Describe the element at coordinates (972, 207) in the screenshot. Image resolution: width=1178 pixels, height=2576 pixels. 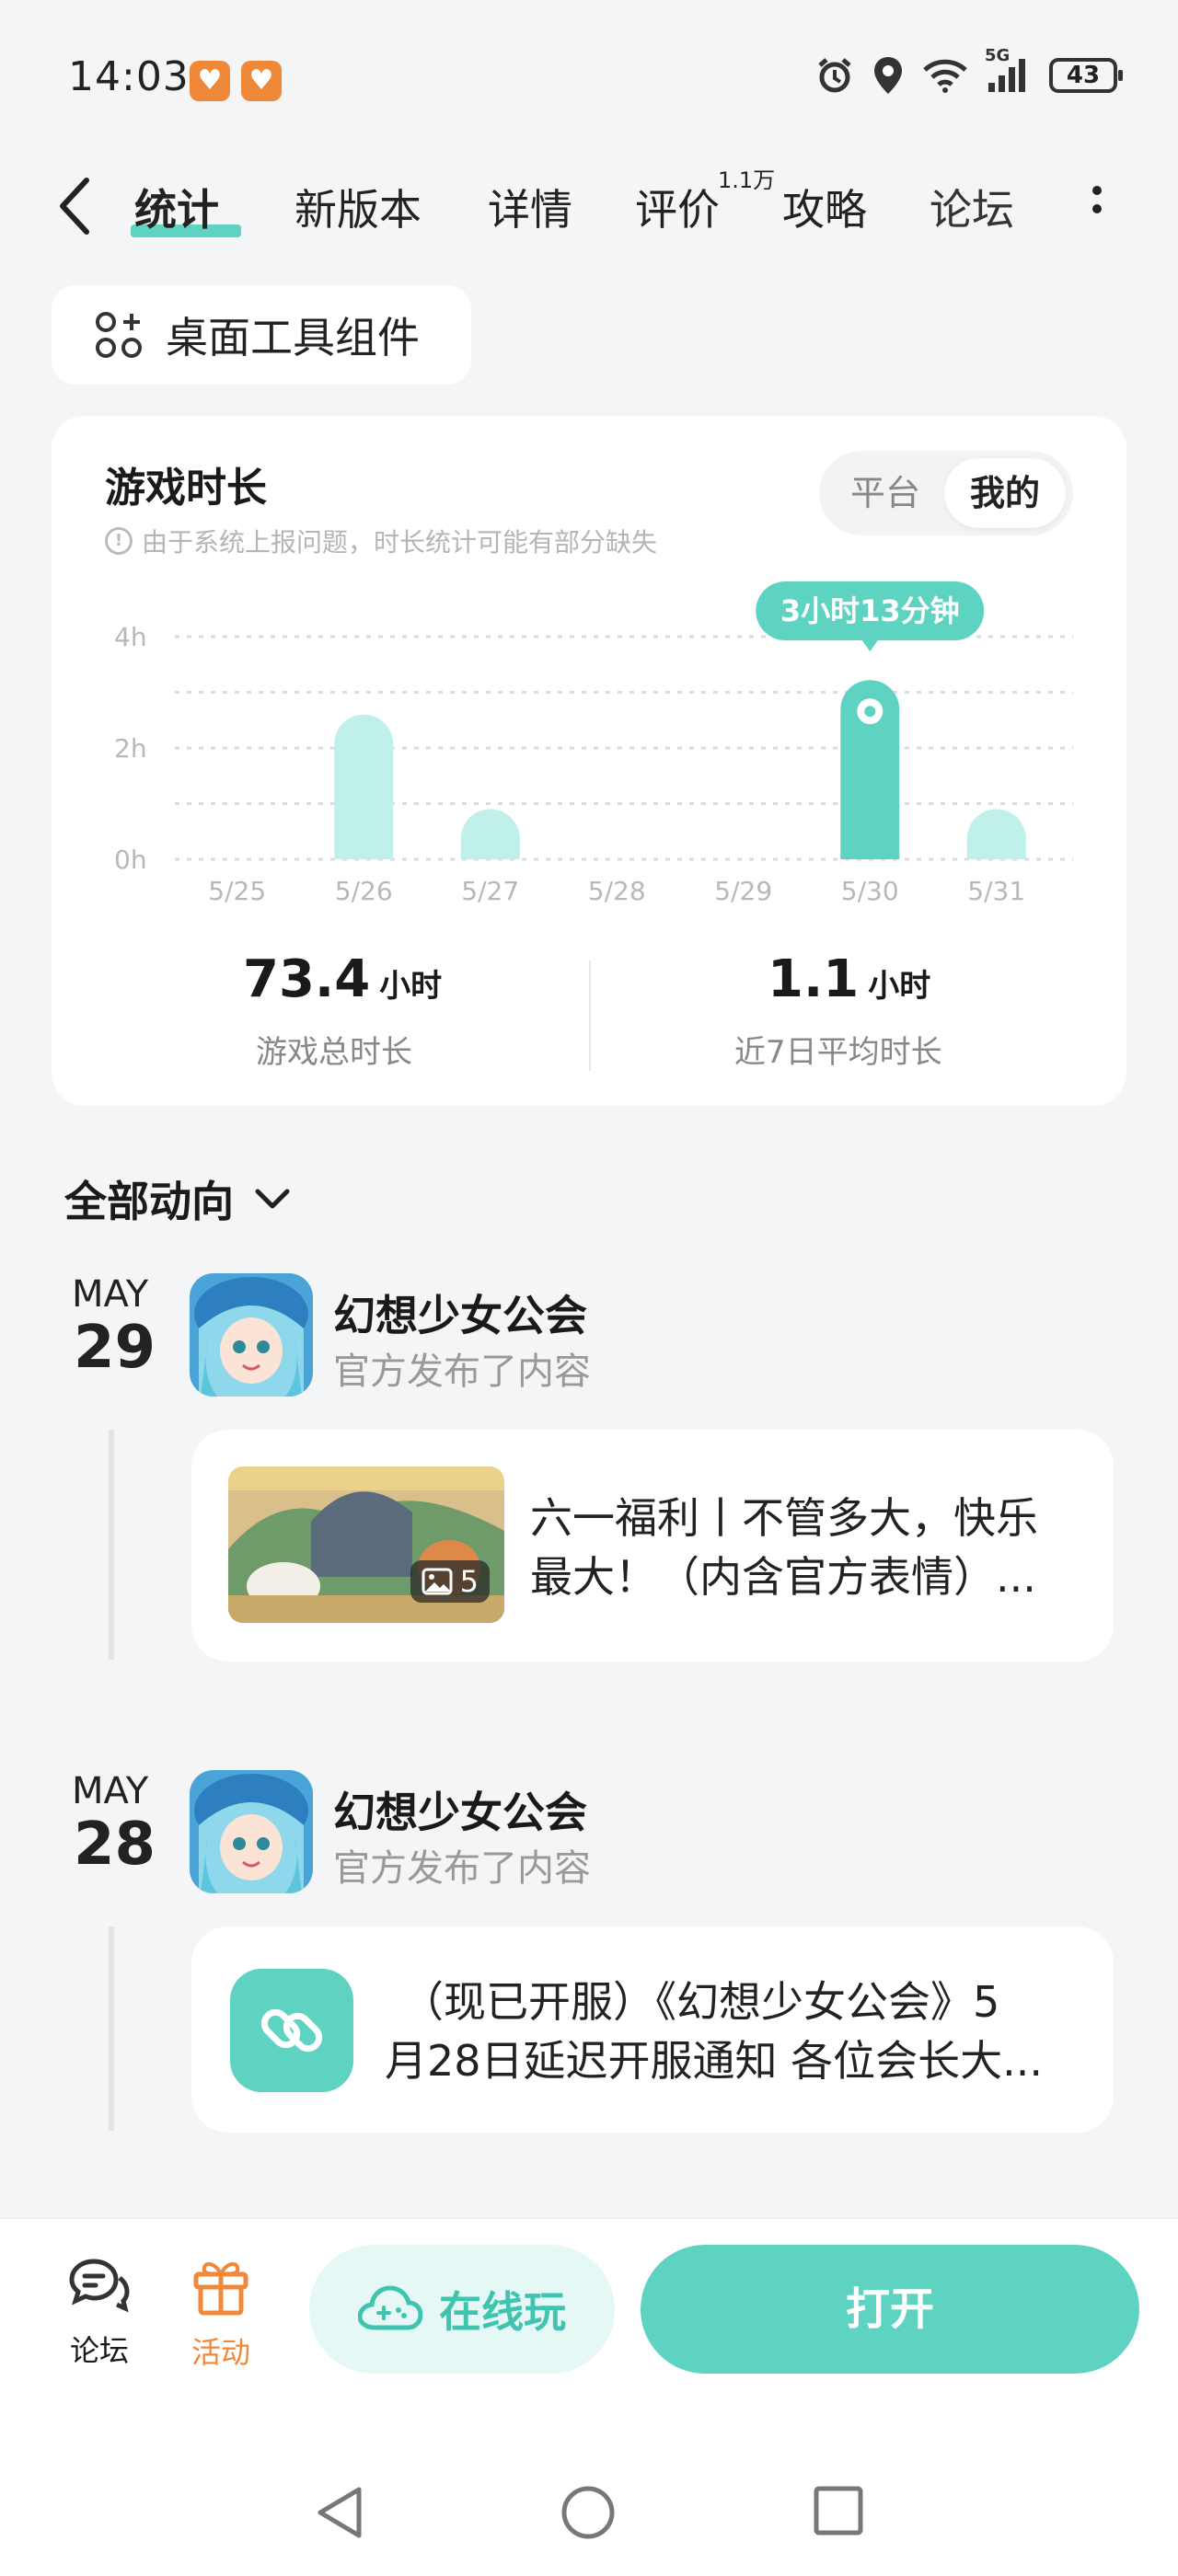
I see `tab-forum: 论坛` at that location.